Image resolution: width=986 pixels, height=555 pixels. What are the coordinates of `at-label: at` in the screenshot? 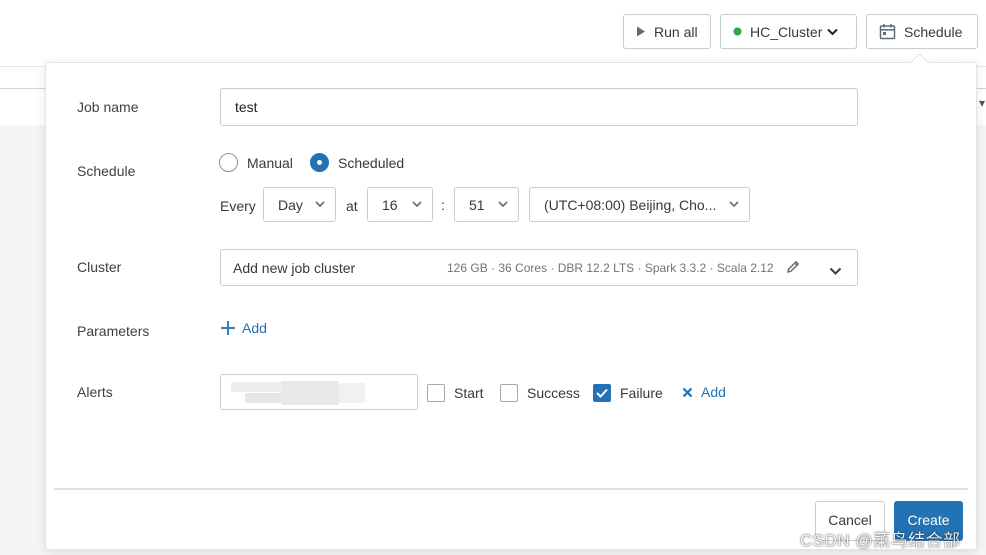 It's located at (352, 206).